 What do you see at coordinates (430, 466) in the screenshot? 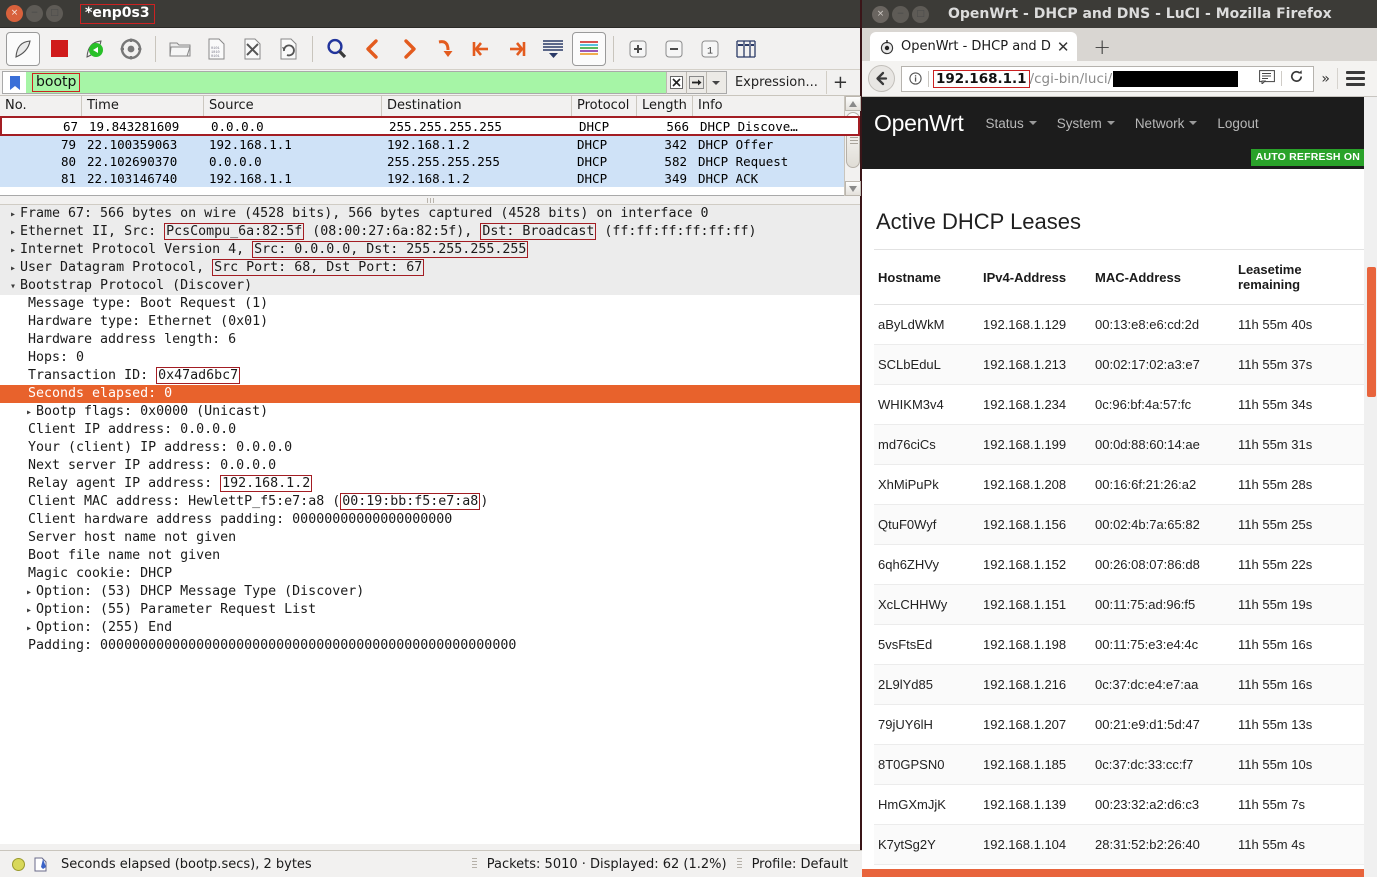
I see `detail-row-next-server-ip: Next server IP address: 0.0.0.0` at bounding box center [430, 466].